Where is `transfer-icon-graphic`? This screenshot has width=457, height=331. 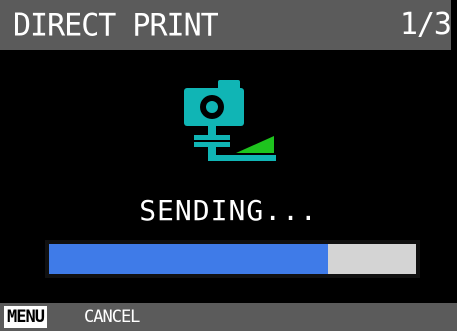 transfer-icon-graphic is located at coordinates (230, 120).